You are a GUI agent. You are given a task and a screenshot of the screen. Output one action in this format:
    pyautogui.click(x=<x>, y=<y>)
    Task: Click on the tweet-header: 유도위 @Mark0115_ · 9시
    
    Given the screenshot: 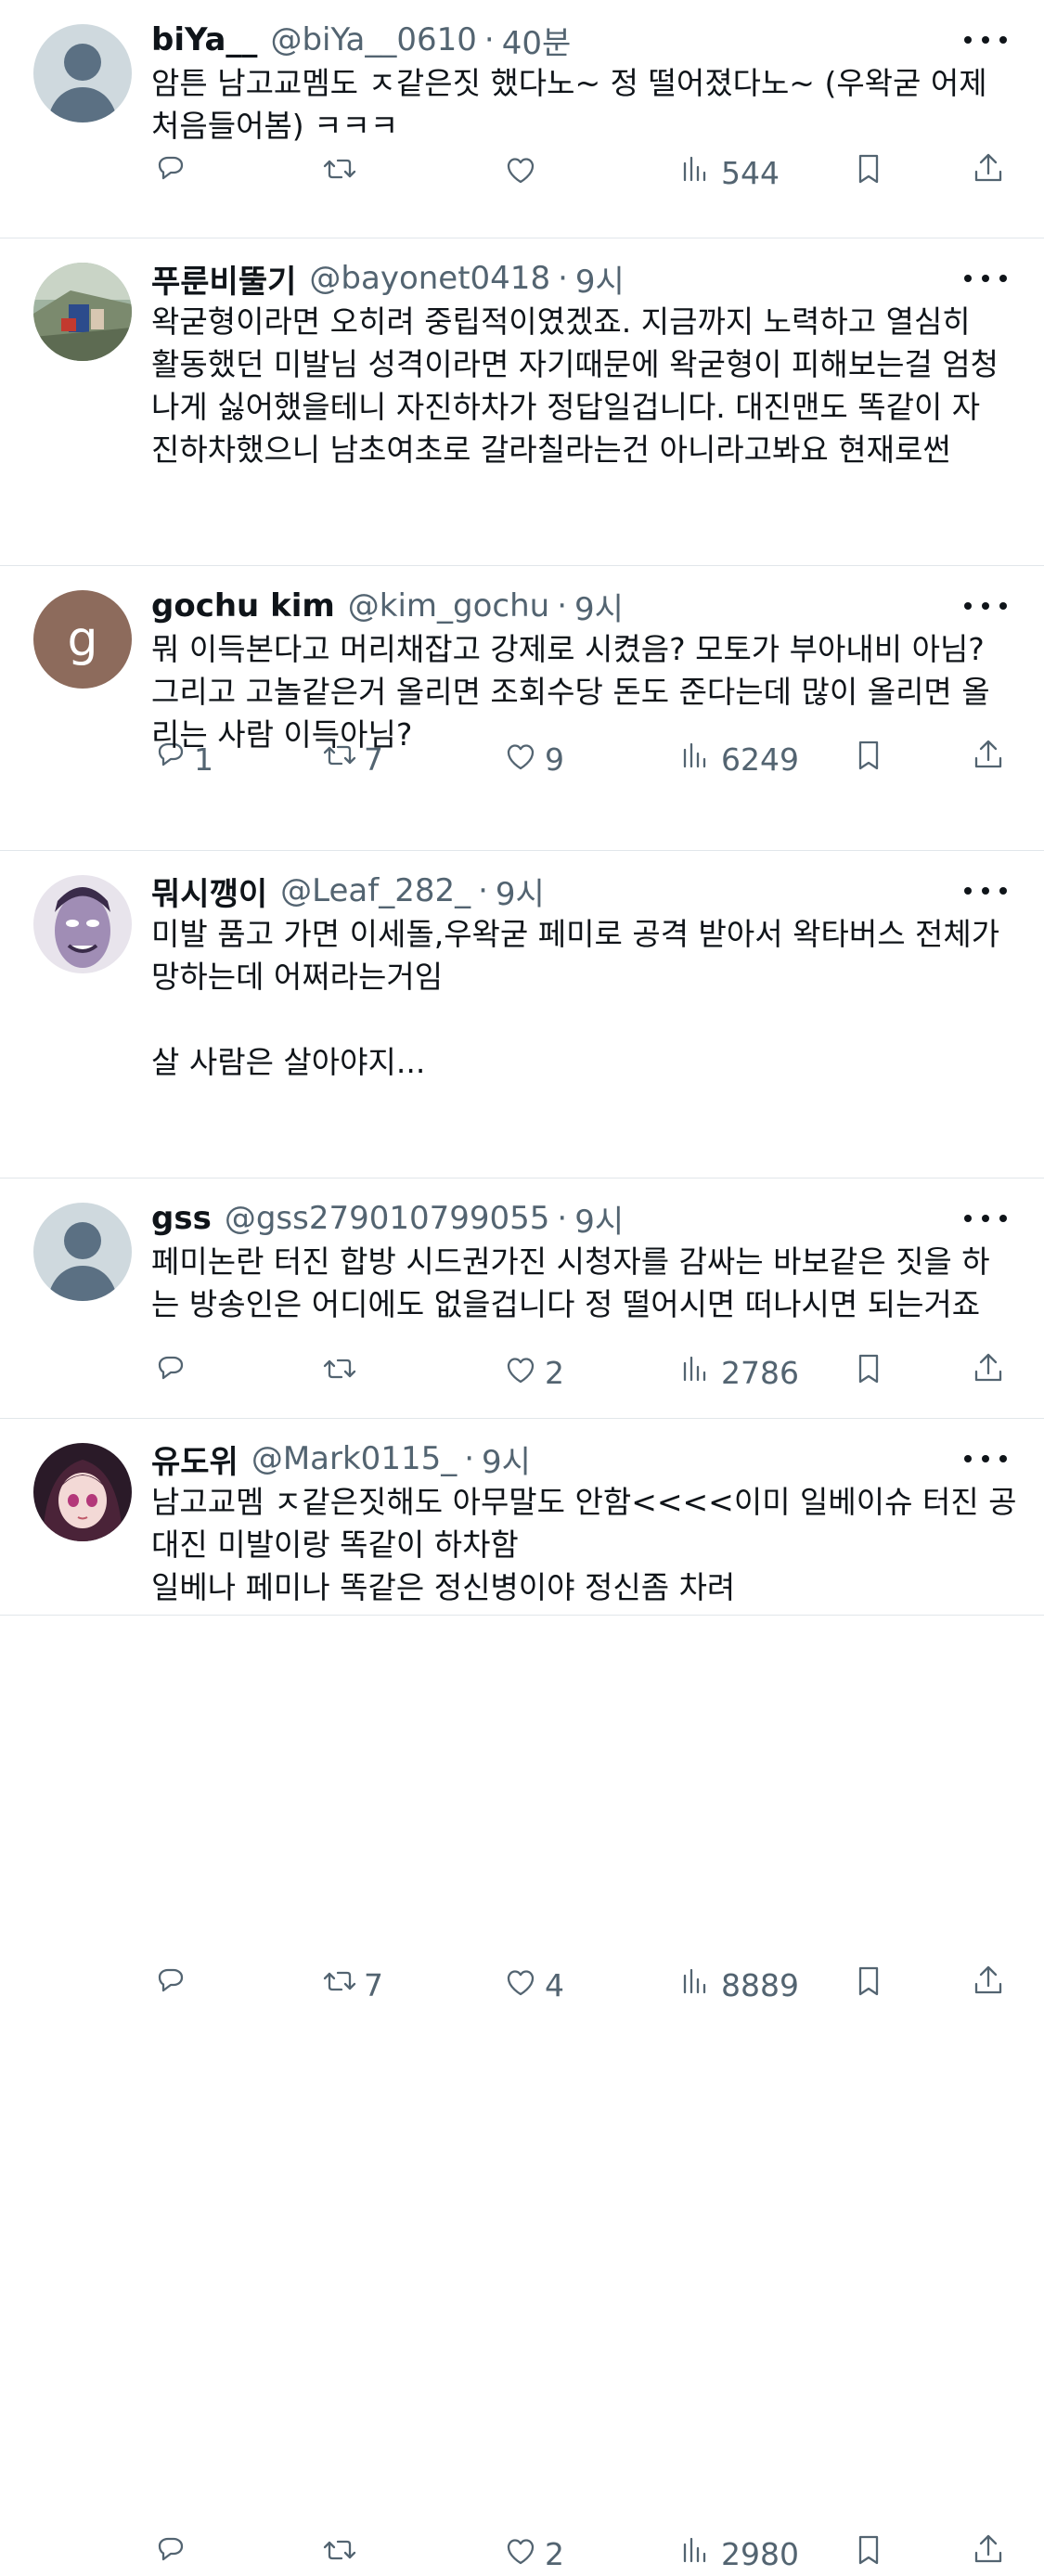 What is the action you would take?
    pyautogui.click(x=579, y=1459)
    